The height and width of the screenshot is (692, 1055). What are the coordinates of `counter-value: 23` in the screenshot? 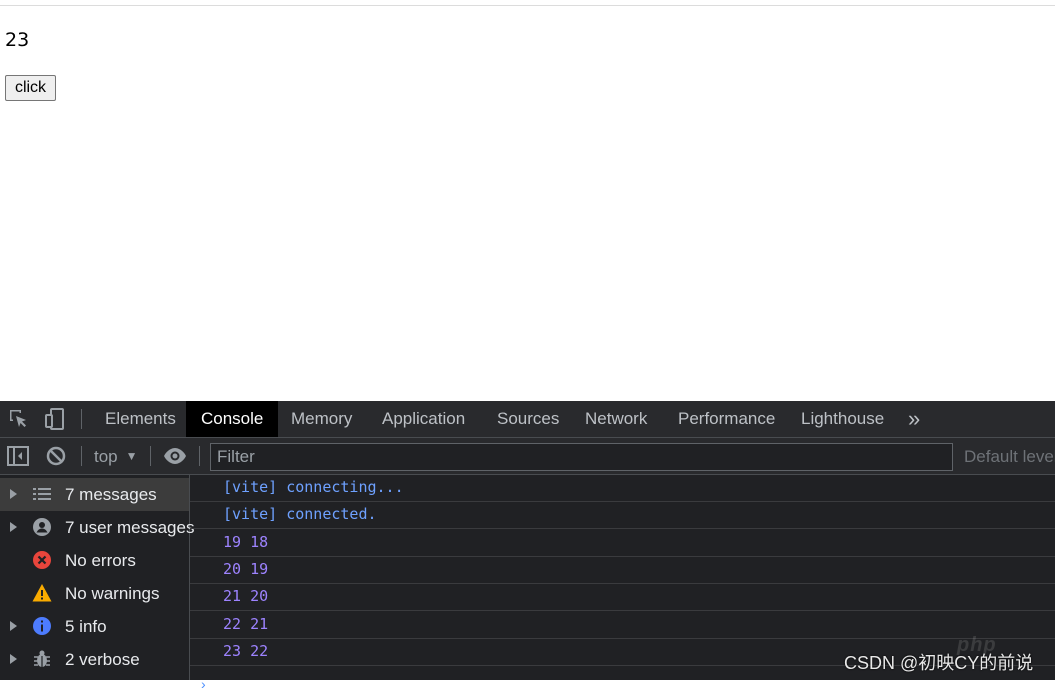 It's located at (17, 40).